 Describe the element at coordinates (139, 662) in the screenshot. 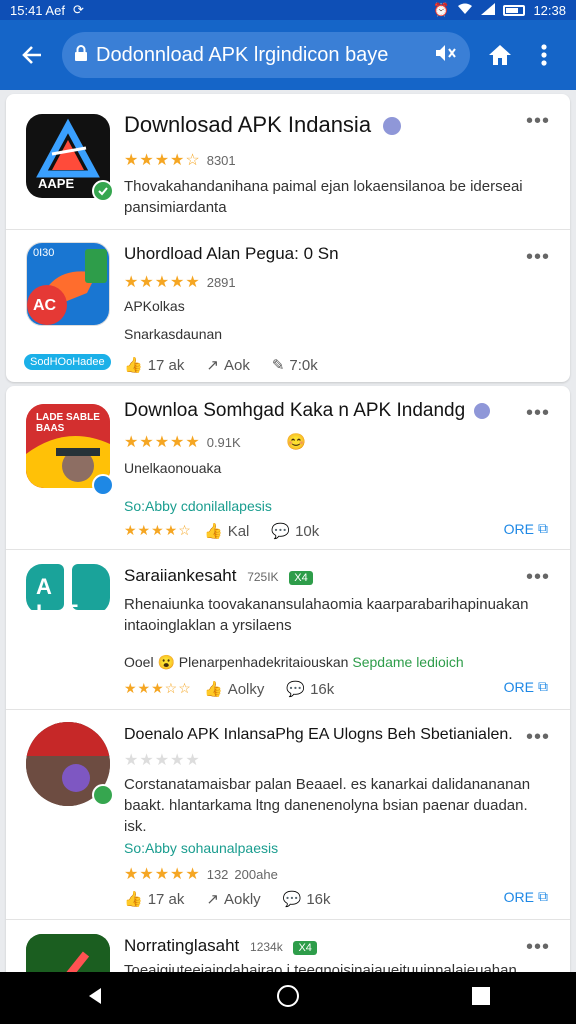

I see `note-text: Ooel` at that location.